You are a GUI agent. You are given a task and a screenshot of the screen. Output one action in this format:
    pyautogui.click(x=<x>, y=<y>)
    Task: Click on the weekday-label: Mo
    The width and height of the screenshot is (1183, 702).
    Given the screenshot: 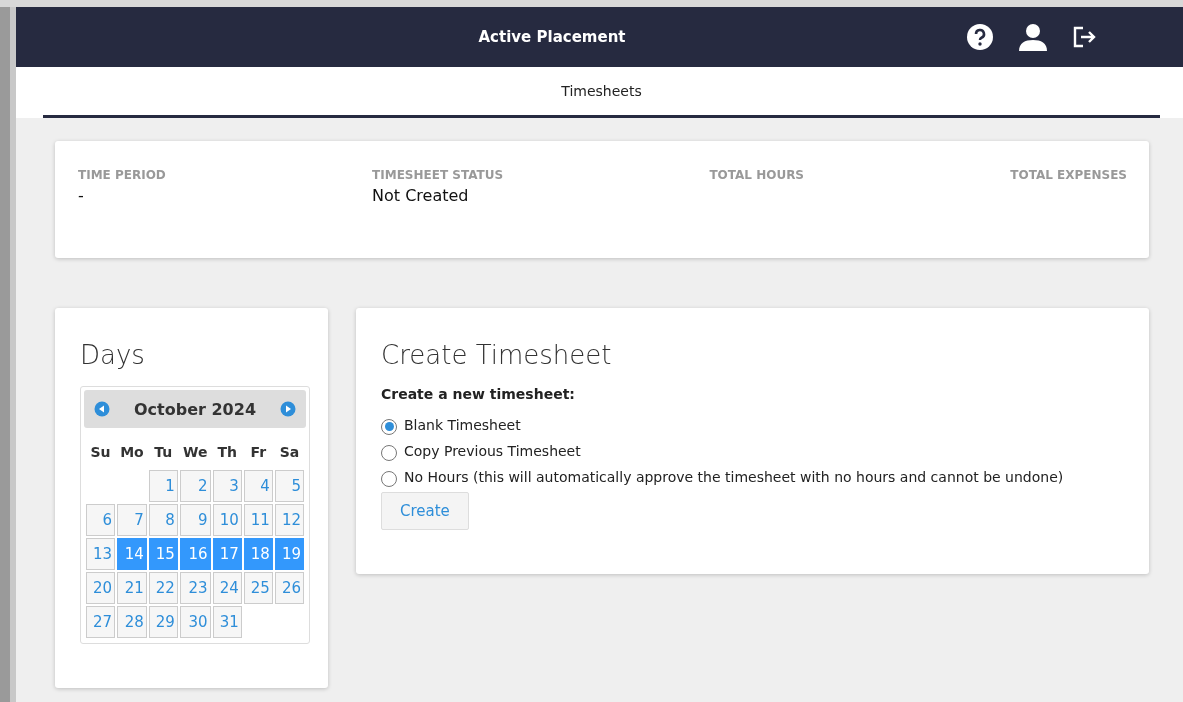 What is the action you would take?
    pyautogui.click(x=132, y=452)
    